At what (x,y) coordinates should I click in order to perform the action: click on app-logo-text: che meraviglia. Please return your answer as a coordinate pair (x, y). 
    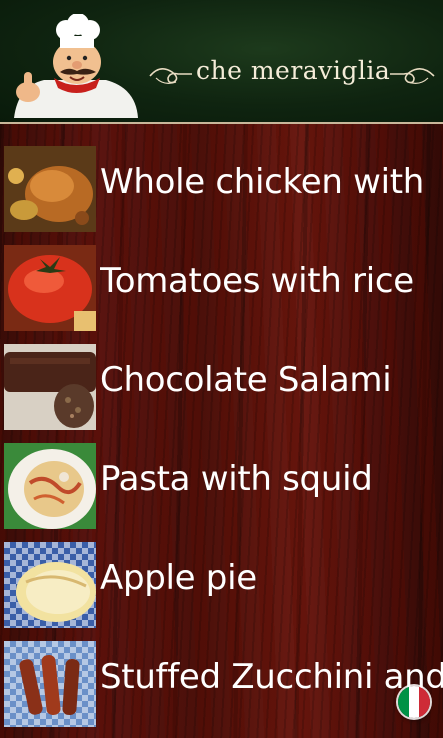
    Looking at the image, I should click on (293, 70).